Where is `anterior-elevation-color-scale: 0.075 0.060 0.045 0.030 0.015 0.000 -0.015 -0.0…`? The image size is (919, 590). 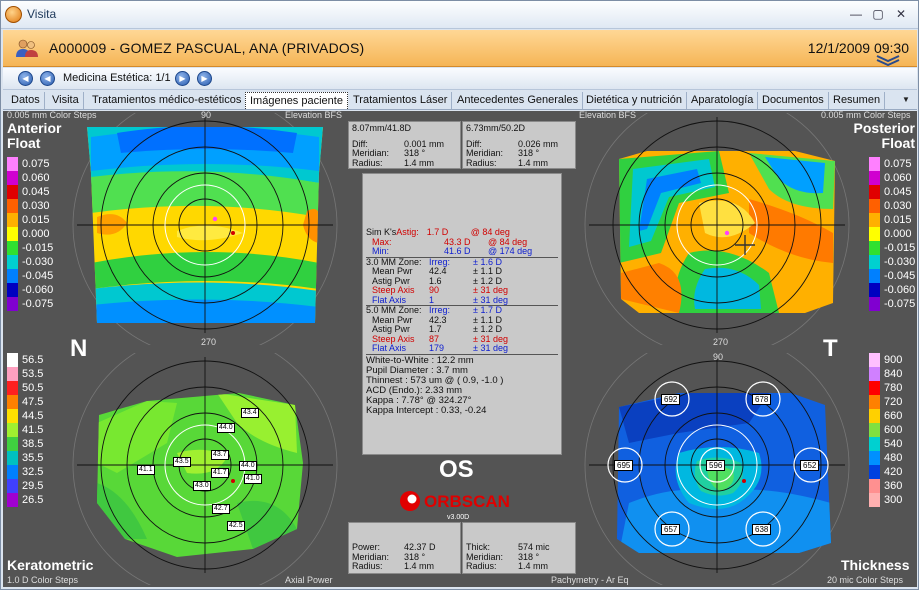
anterior-elevation-color-scale: 0.075 0.060 0.045 0.030 0.015 0.000 -0.015 -0.0… is located at coordinates (31, 234).